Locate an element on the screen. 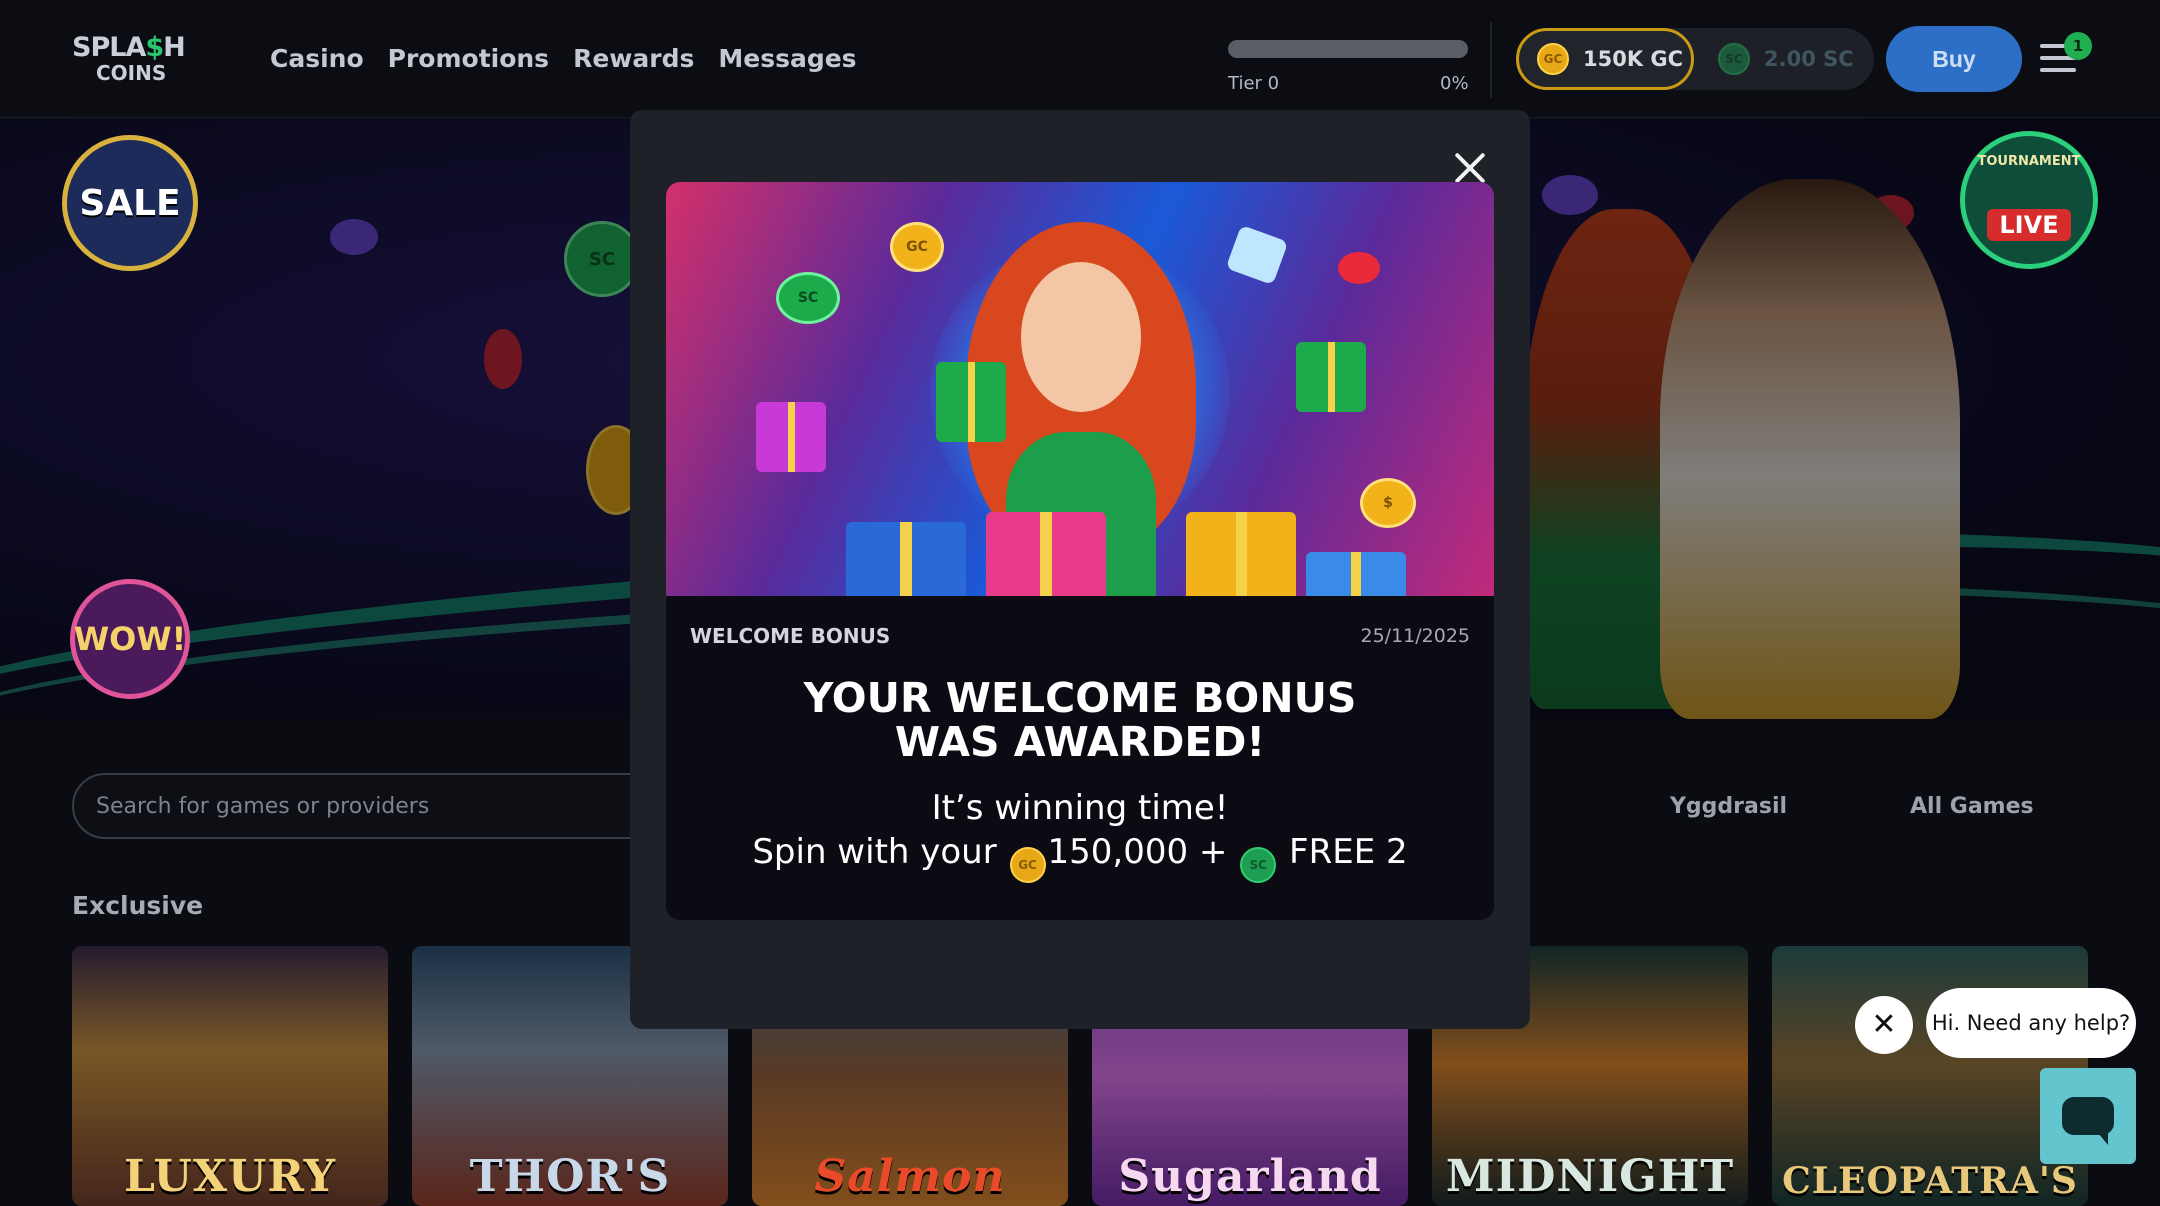 The height and width of the screenshot is (1206, 2160). sc-amount: FREE 2 is located at coordinates (1348, 852).